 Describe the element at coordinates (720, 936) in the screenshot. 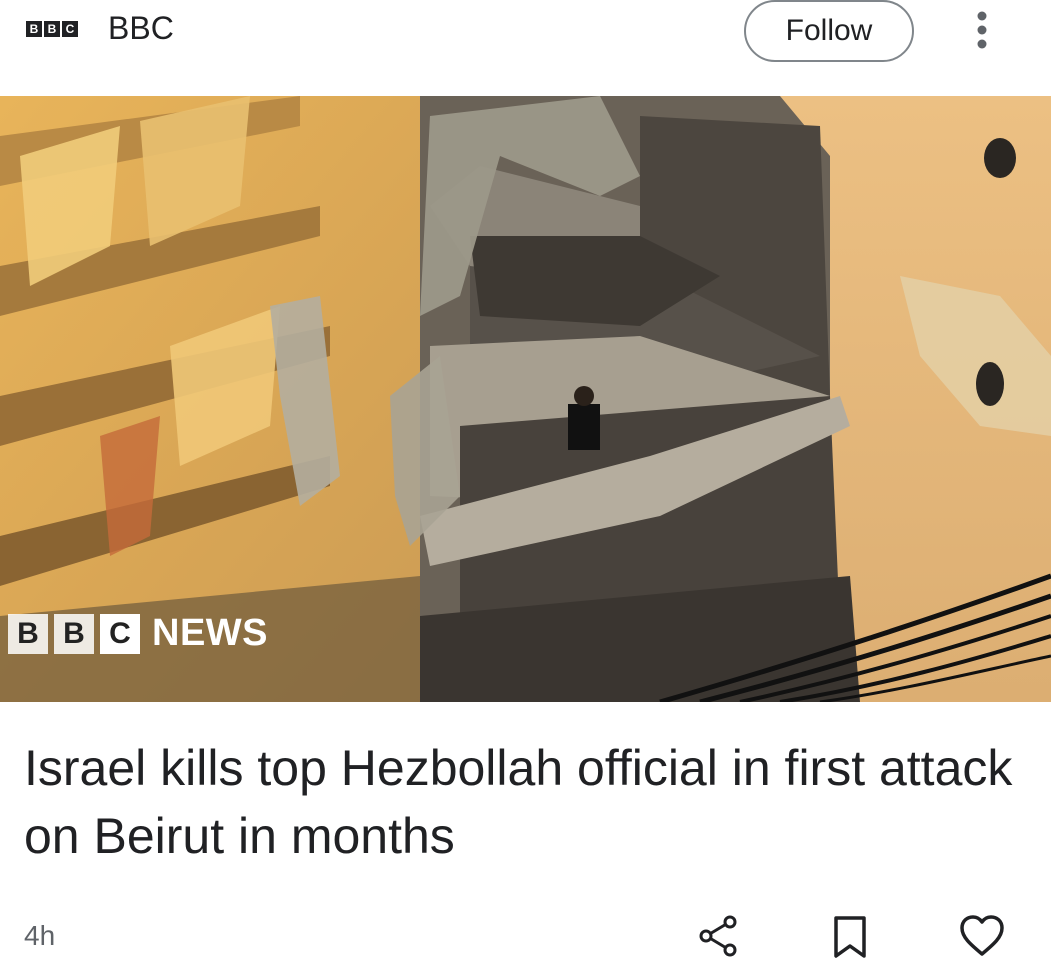

I see `share-icon` at that location.